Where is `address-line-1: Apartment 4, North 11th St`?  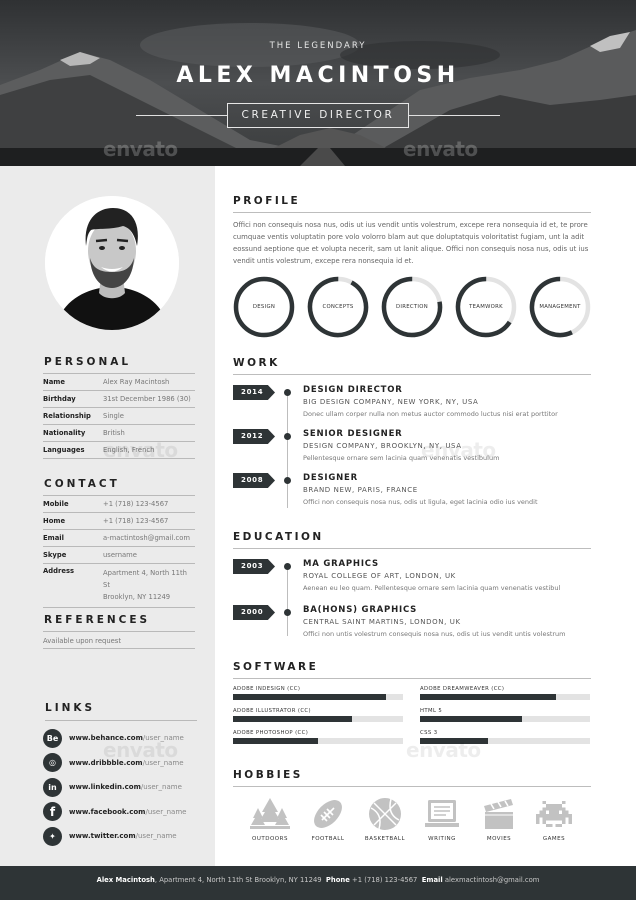
address-line-1: Apartment 4, North 11th St is located at coordinates (145, 579).